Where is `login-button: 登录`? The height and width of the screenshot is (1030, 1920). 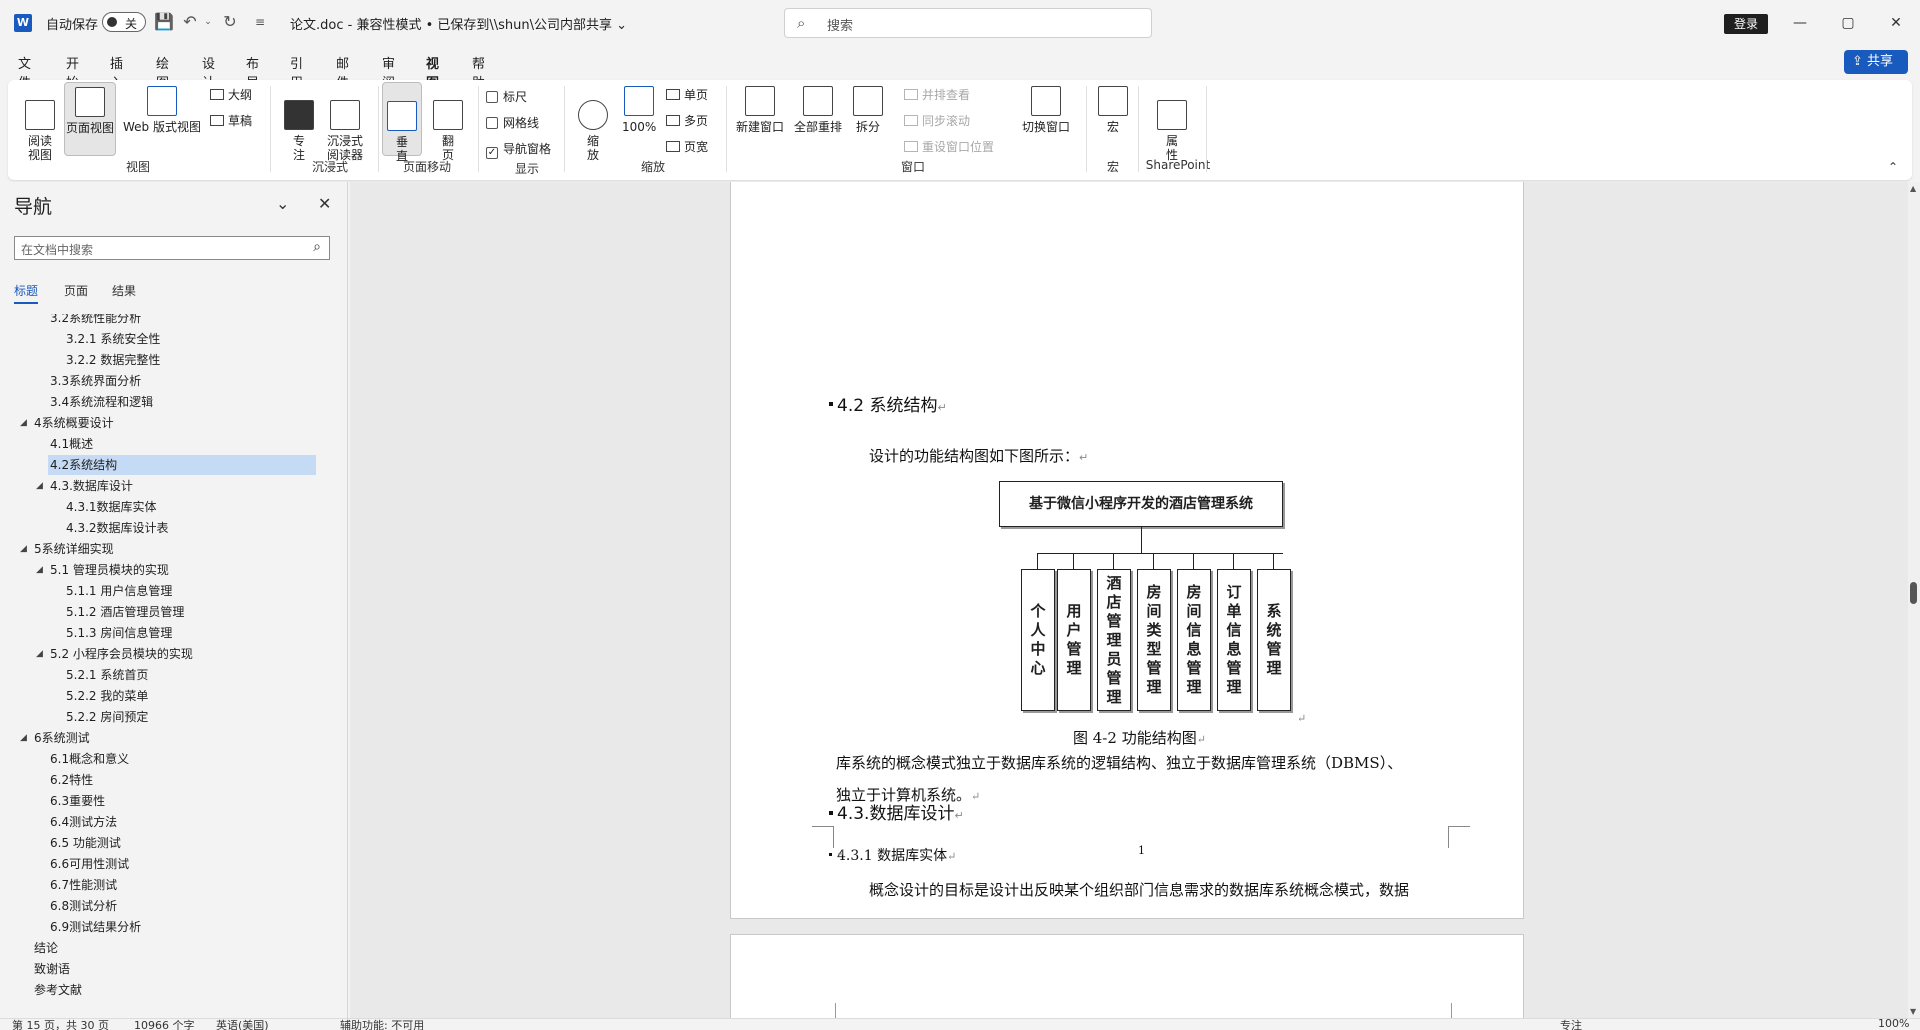
login-button: 登录 is located at coordinates (1746, 24).